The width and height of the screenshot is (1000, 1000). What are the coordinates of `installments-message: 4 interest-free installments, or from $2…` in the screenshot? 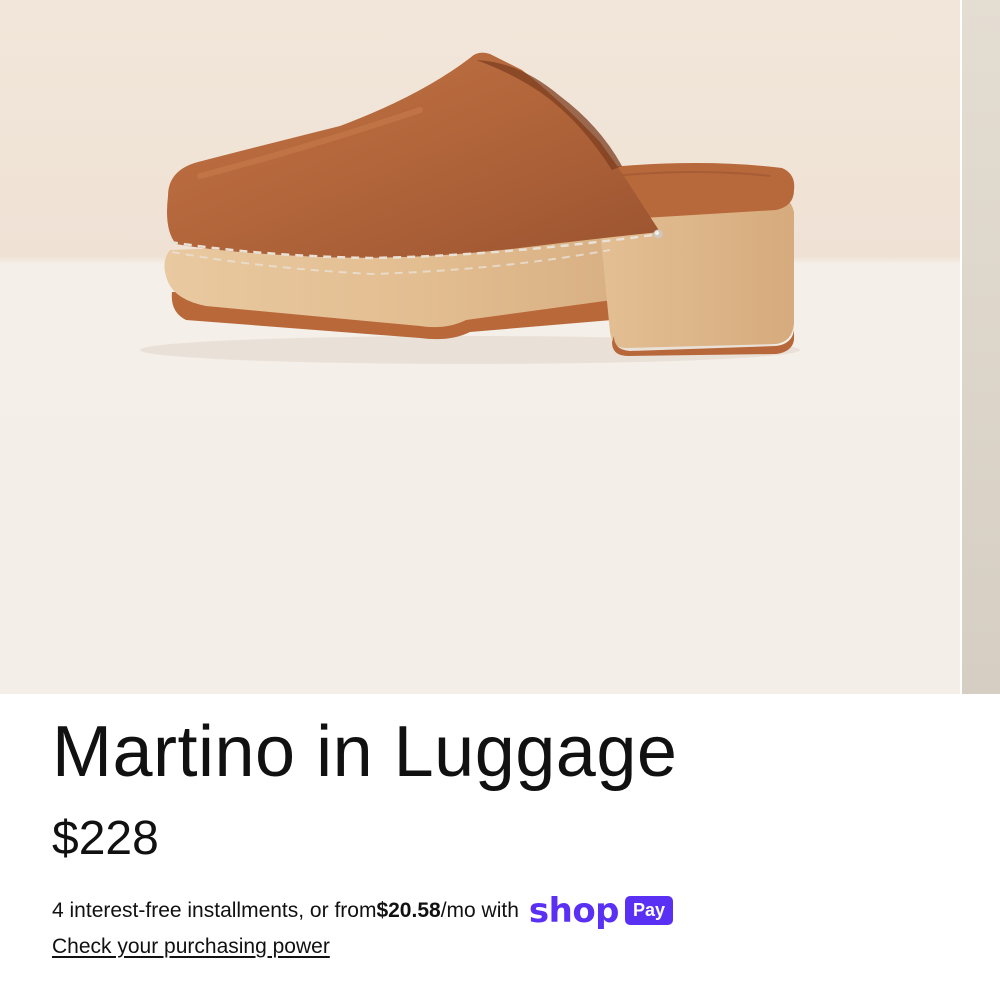 It's located at (363, 910).